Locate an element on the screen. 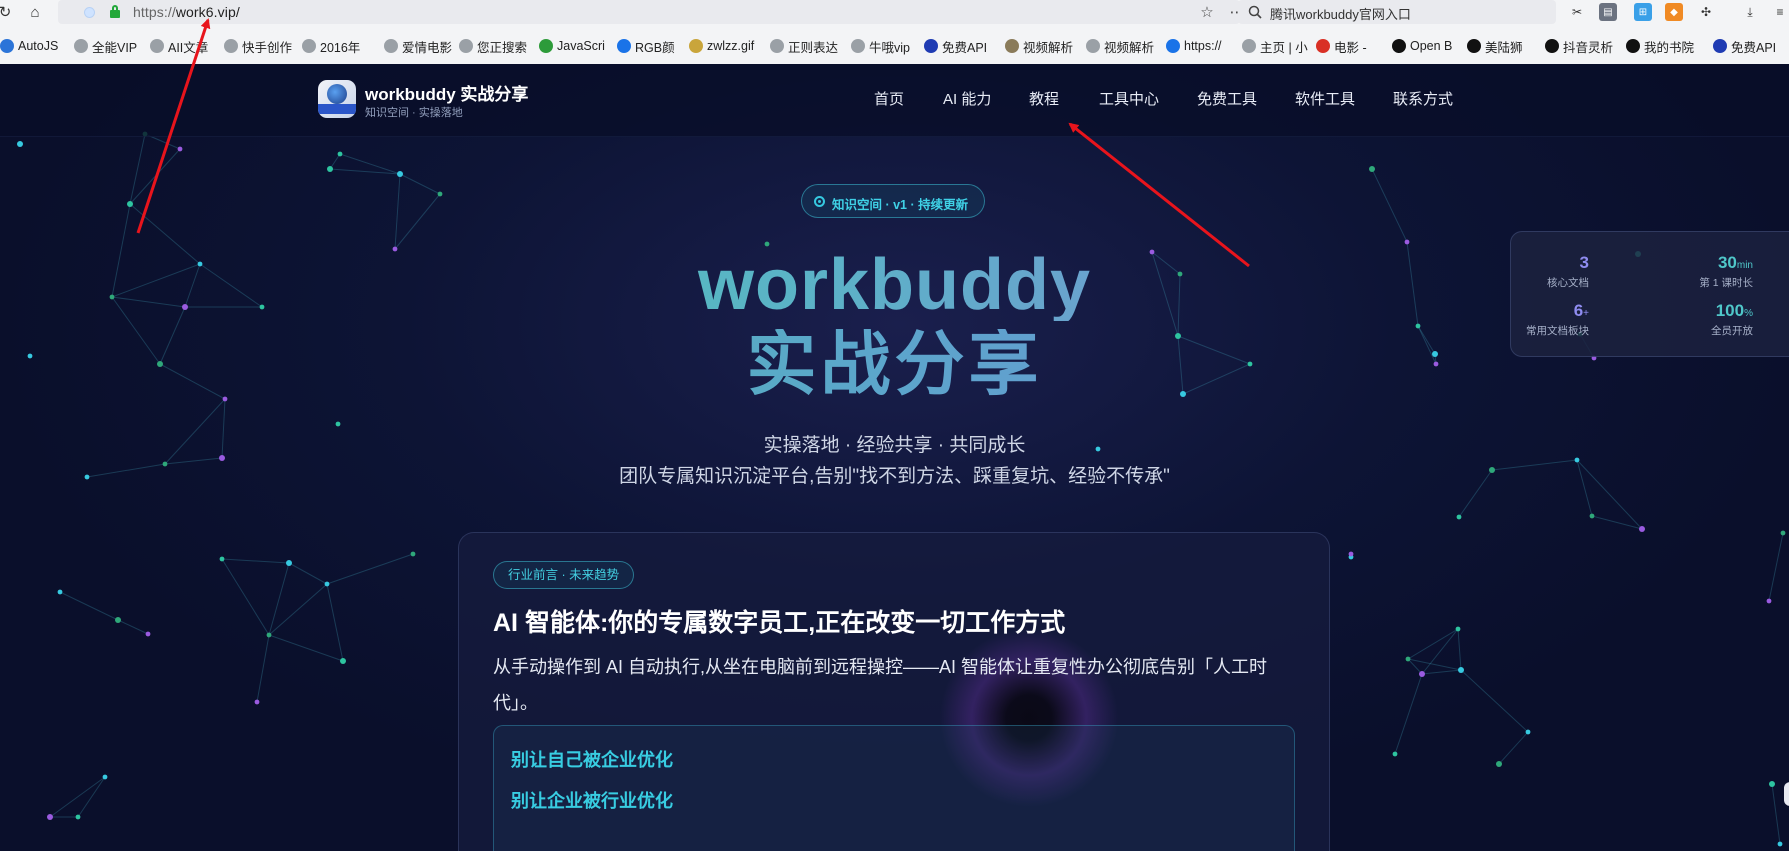 This screenshot has width=1789, height=851. bookmark-item: 抖音灵析 is located at coordinates (1579, 46).